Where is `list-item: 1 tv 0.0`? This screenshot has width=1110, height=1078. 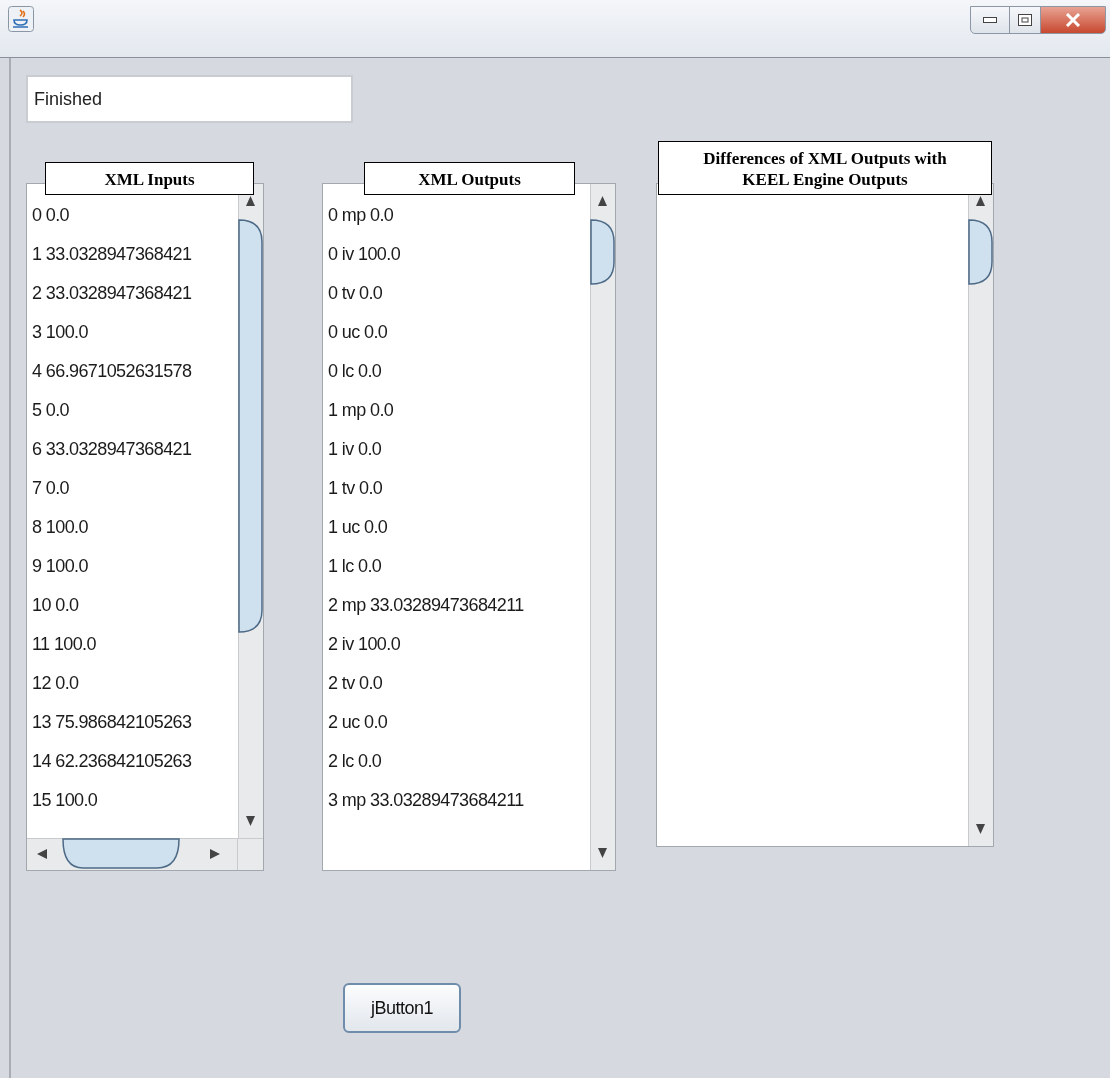
list-item: 1 tv 0.0 is located at coordinates (459, 488).